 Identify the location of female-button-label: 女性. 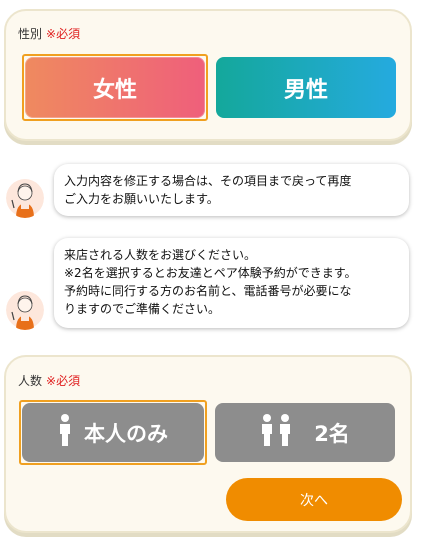
(114, 90).